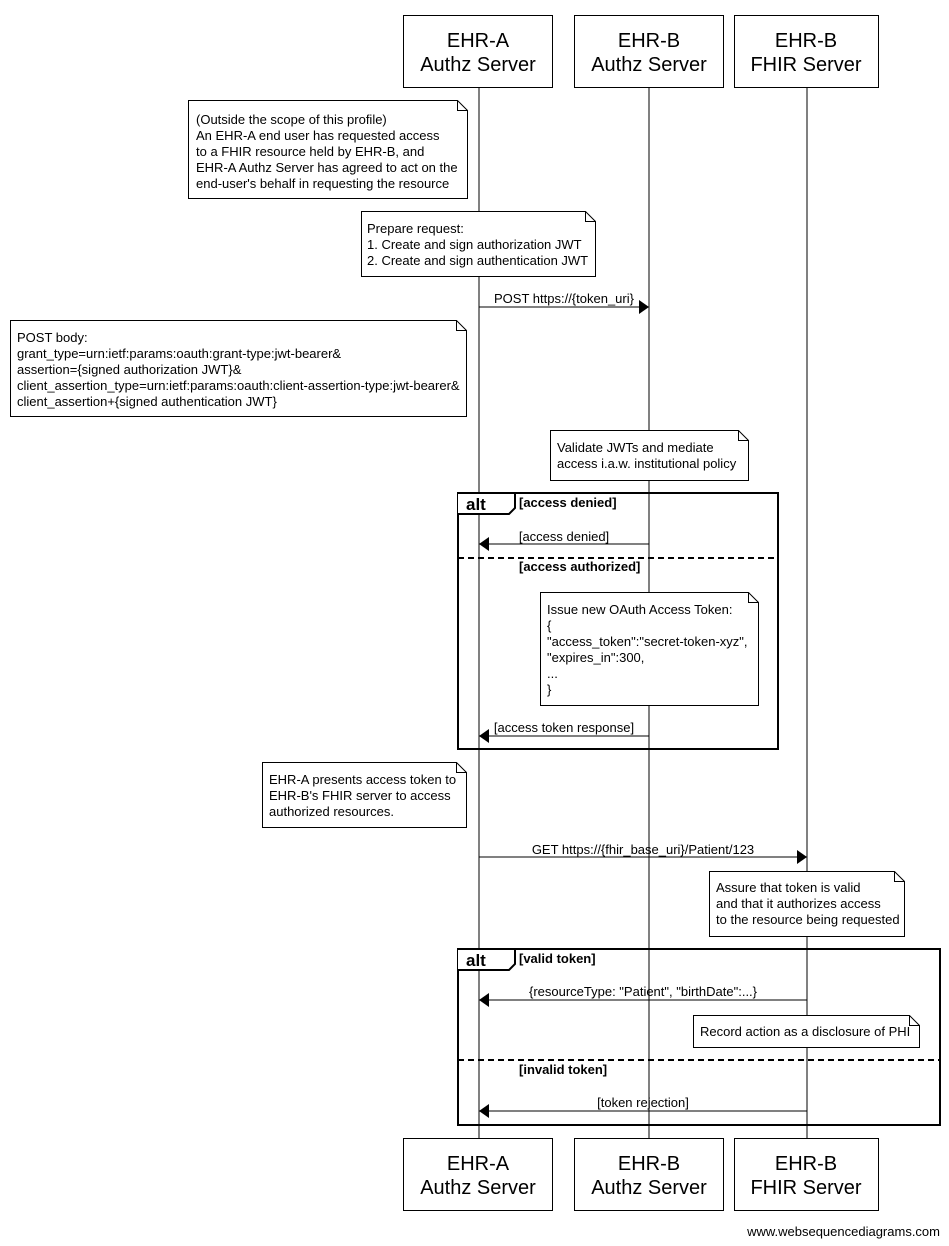  I want to click on participant-ehr-b-authz-bottom: EHR-B Authz Server, so click(649, 1174).